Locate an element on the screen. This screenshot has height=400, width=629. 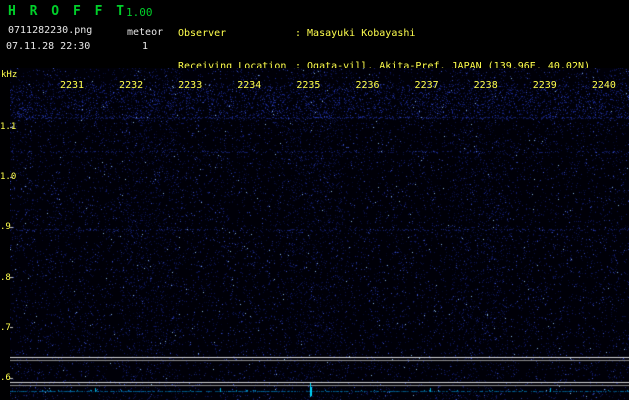
timestamp: 07.11.28 22:30 is located at coordinates (48, 46).